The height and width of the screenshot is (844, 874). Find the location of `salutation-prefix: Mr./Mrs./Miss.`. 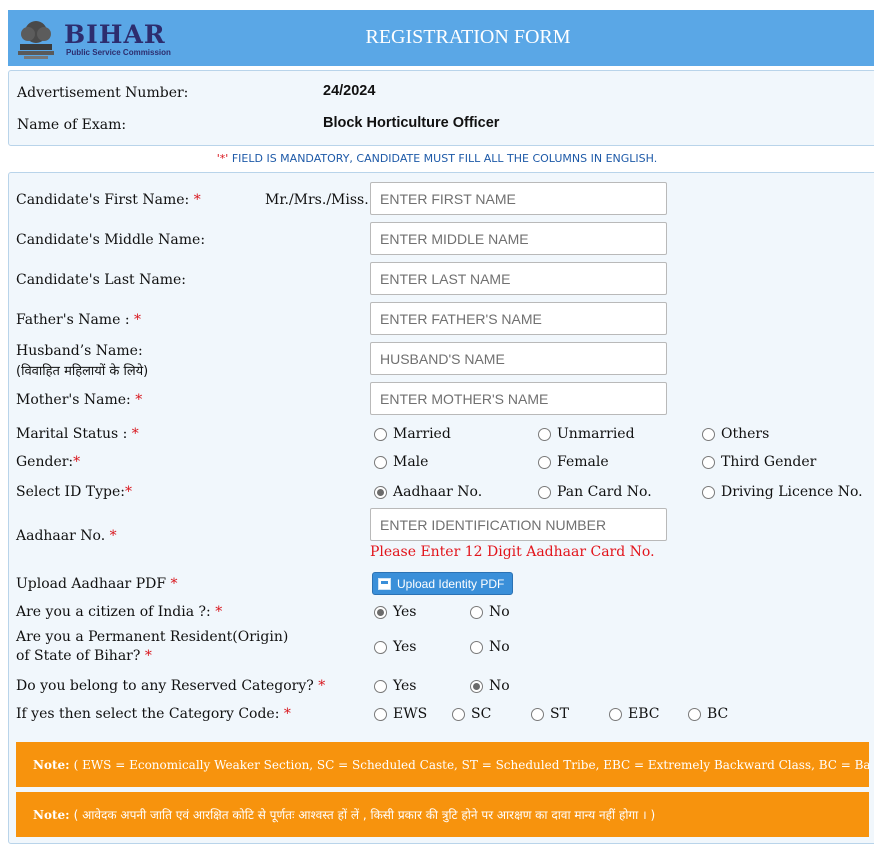

salutation-prefix: Mr./Mrs./Miss. is located at coordinates (317, 200).